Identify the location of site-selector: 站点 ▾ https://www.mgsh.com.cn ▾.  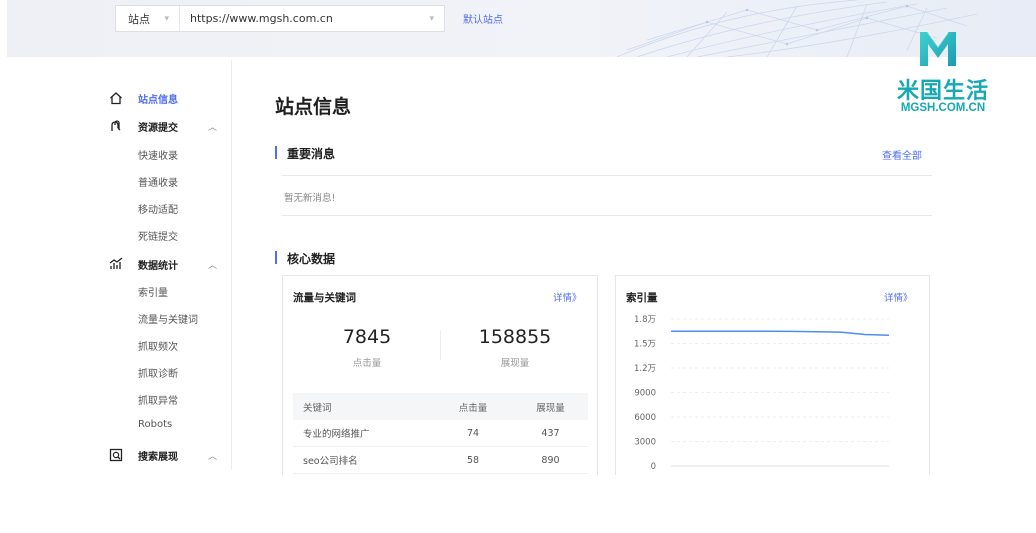
(280, 18).